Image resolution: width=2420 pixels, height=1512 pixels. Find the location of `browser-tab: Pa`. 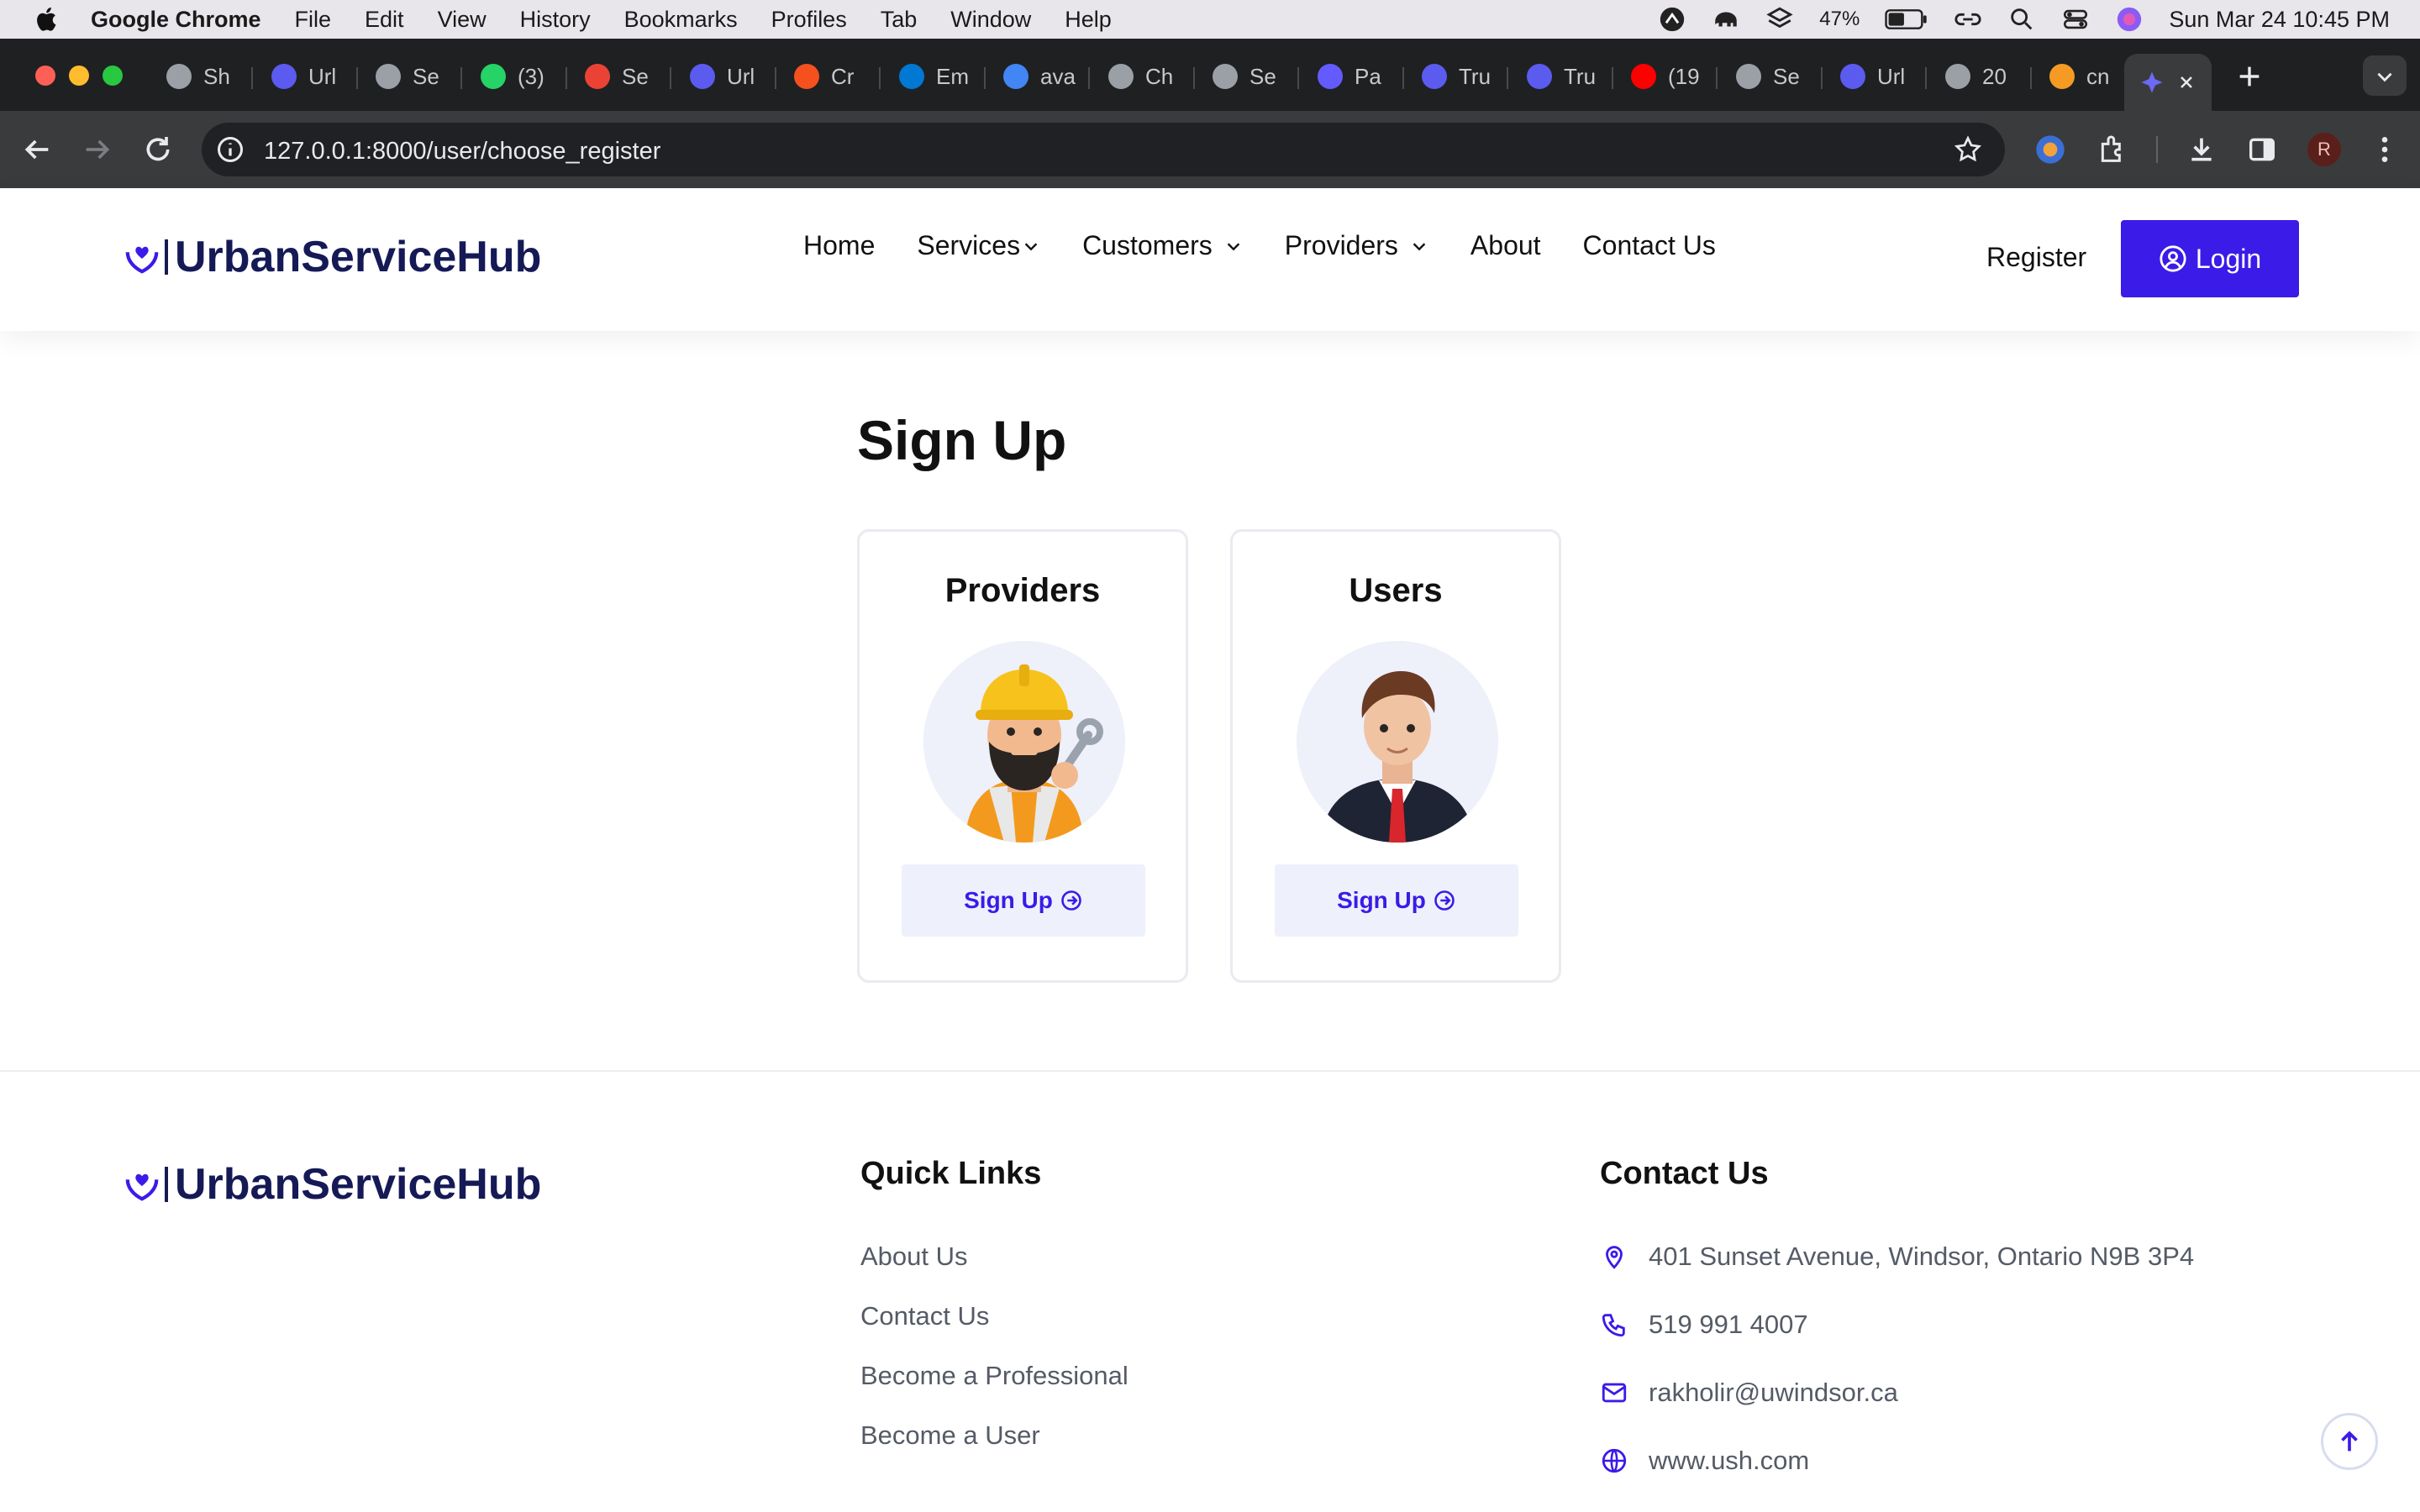

browser-tab: Pa is located at coordinates (1342, 76).